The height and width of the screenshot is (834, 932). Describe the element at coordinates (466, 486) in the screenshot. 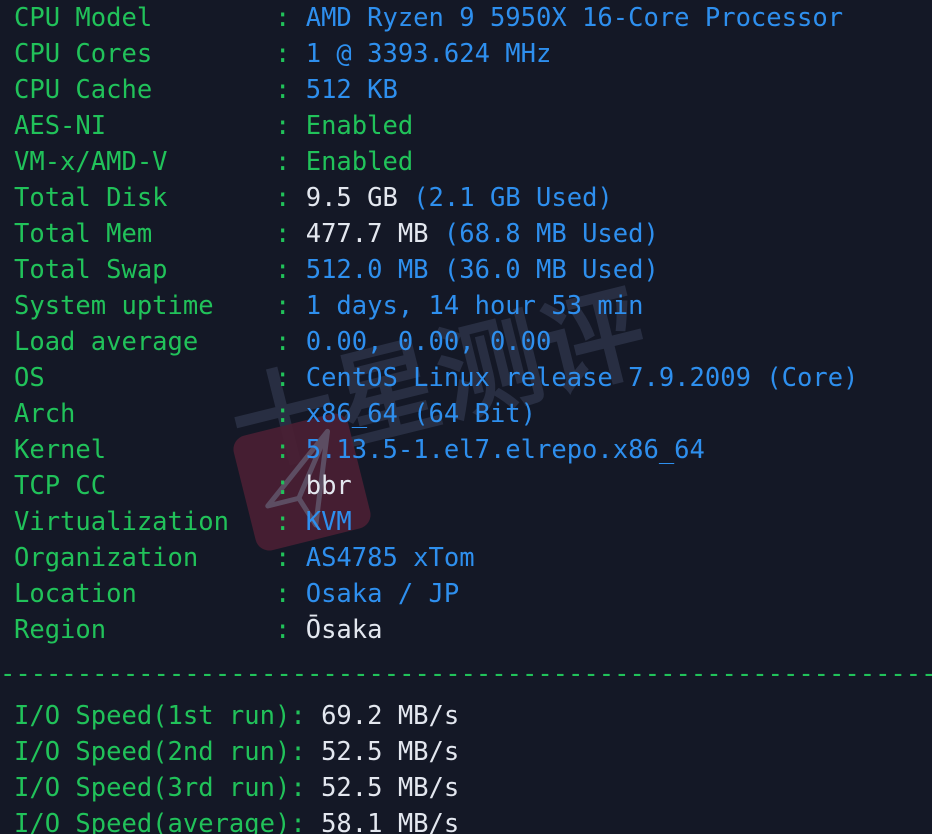

I see `info-row: TCP CC : bbr` at that location.